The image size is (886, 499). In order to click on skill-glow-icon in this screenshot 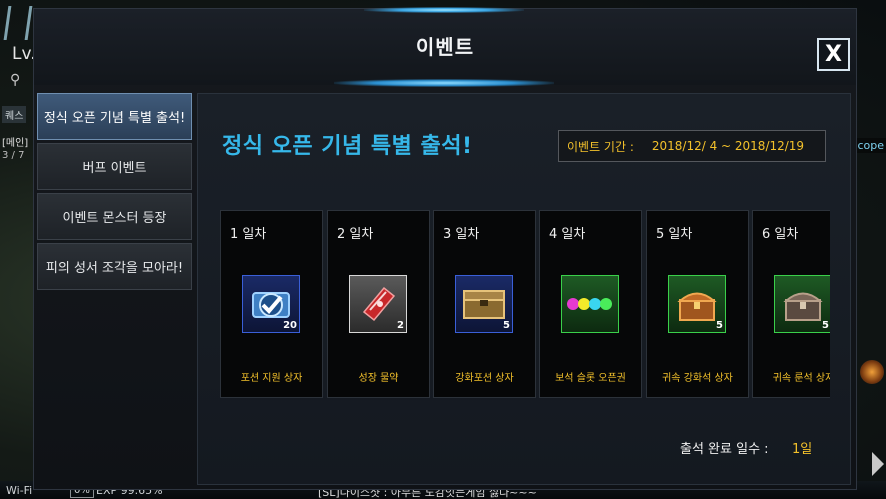, I will do `click(872, 372)`.